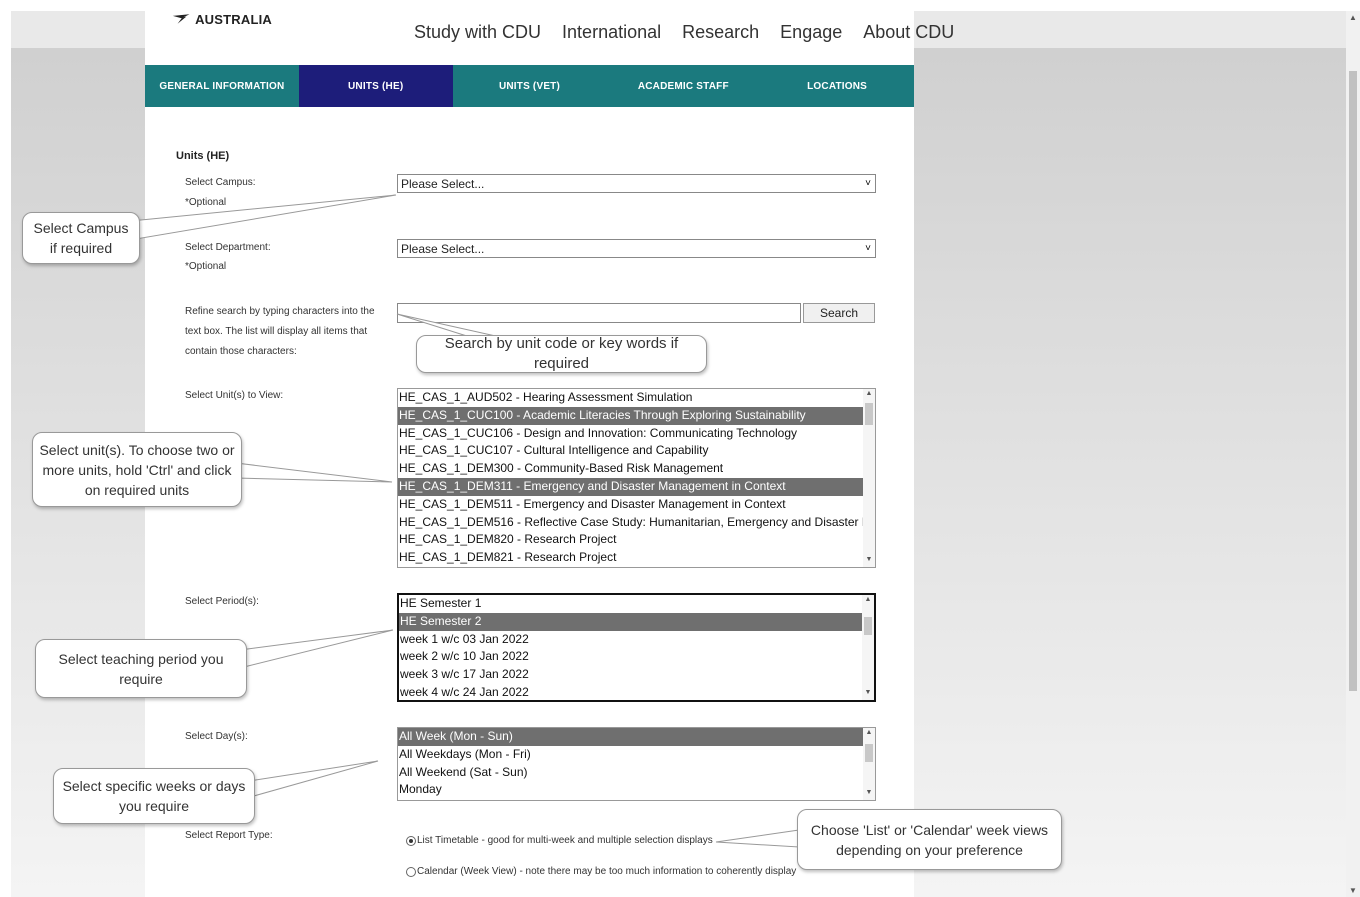 This screenshot has height=897, width=1360. I want to click on page-scrollbar: ▲ ▼, so click(1353, 454).